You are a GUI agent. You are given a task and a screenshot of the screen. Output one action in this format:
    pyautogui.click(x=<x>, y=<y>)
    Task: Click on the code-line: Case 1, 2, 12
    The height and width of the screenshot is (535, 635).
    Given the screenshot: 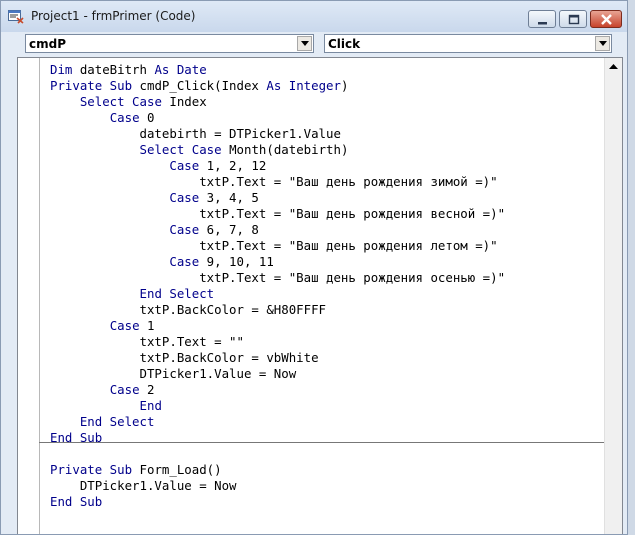 What is the action you would take?
    pyautogui.click(x=277, y=166)
    